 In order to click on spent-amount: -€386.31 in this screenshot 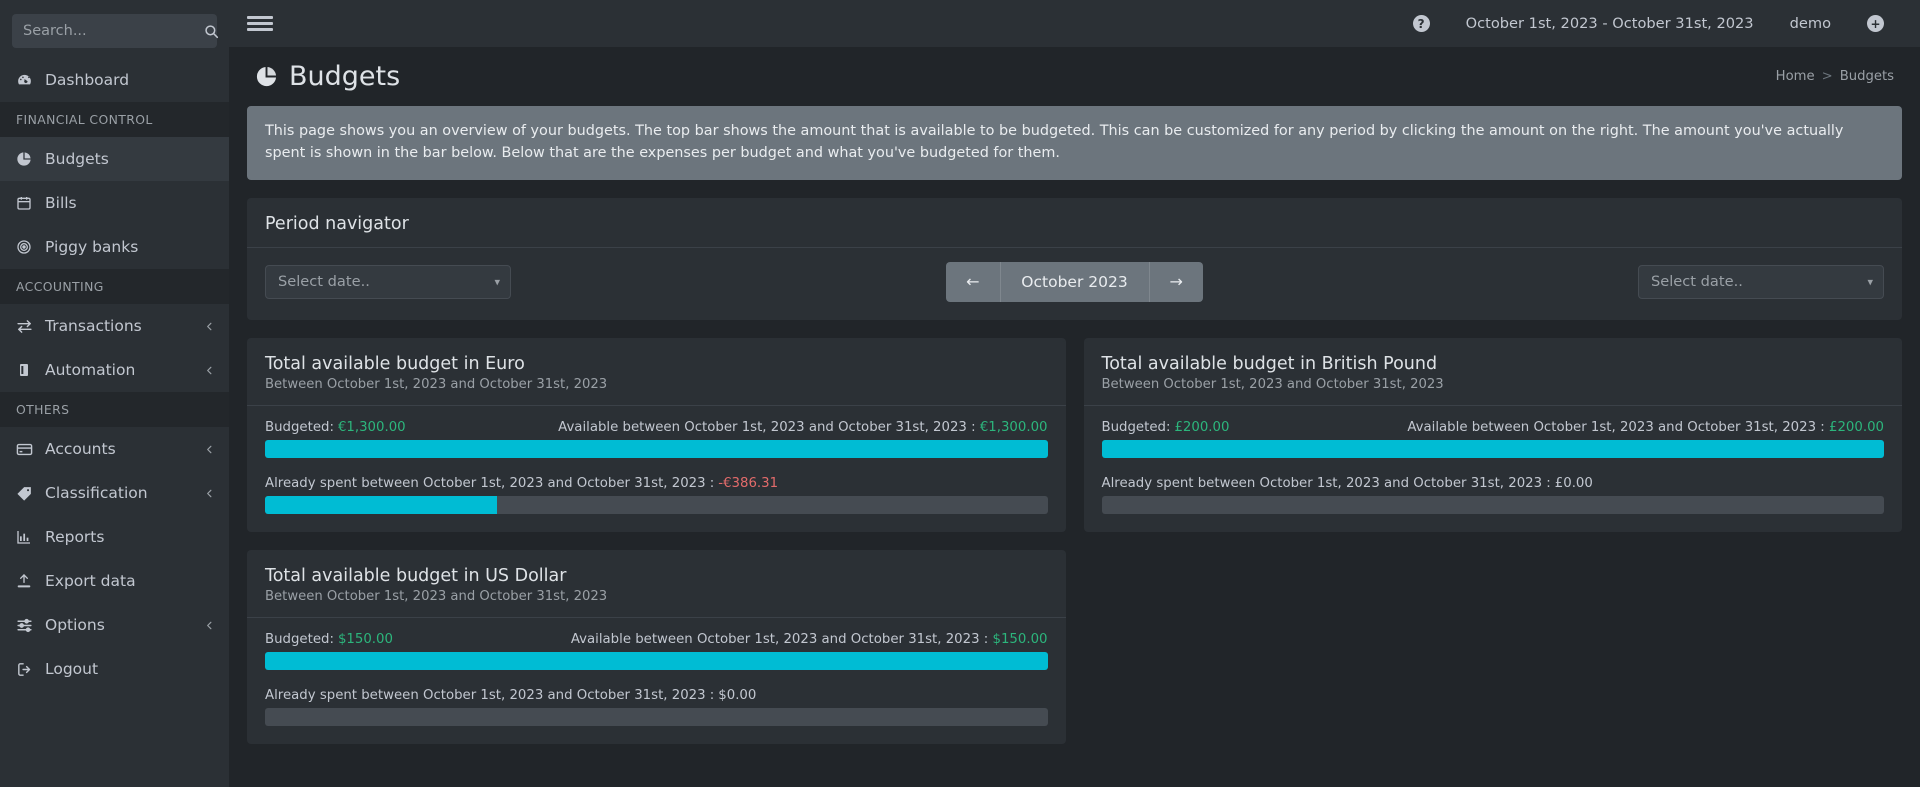, I will do `click(748, 483)`.